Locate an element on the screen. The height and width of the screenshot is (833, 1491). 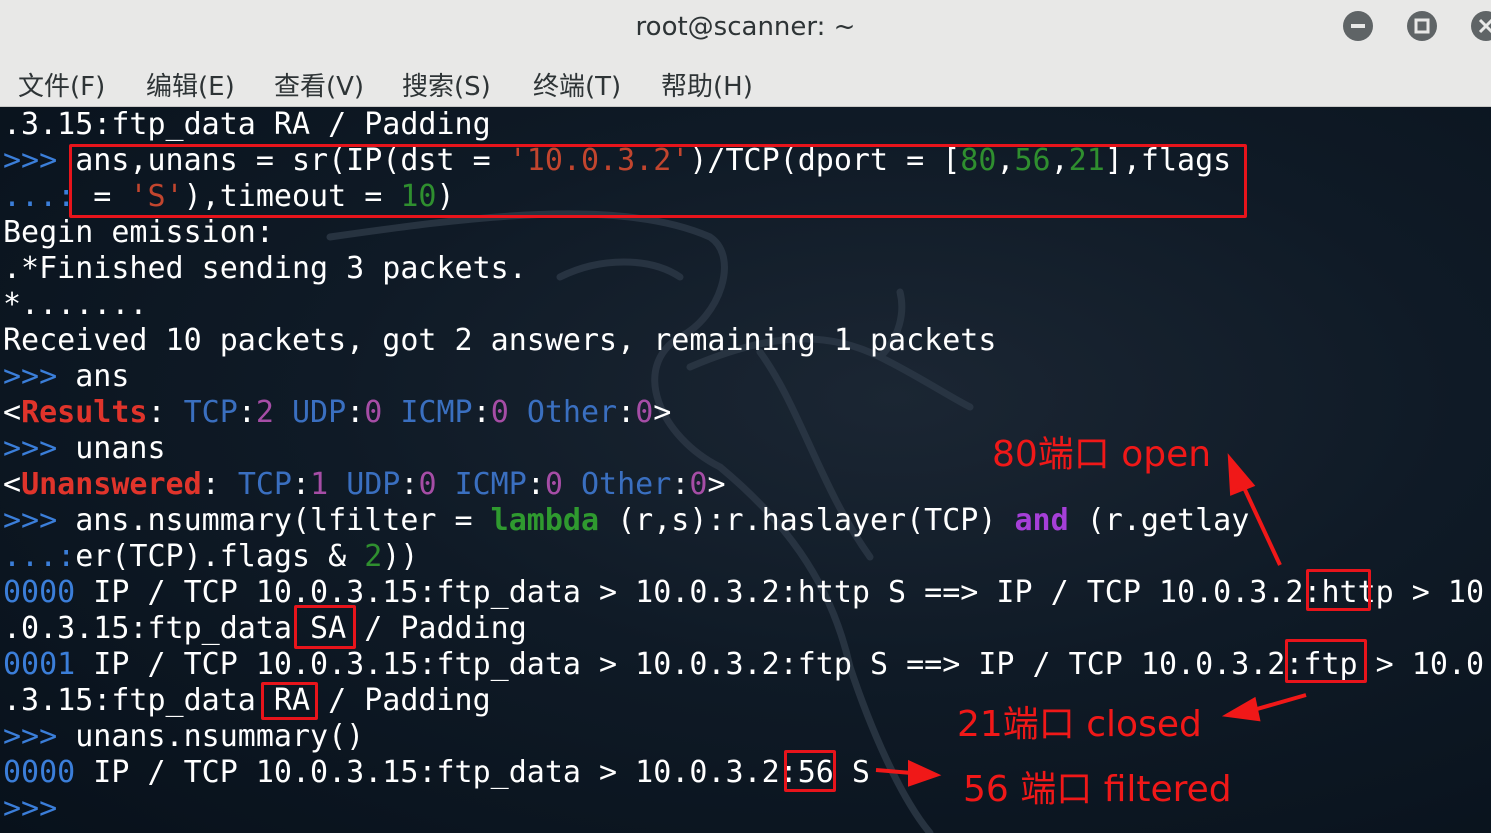
menu-bar: 文件(F) 编辑(E) 查看(V) 搜索(S) 终端(T) 帮助(H) is located at coordinates (745, 81).